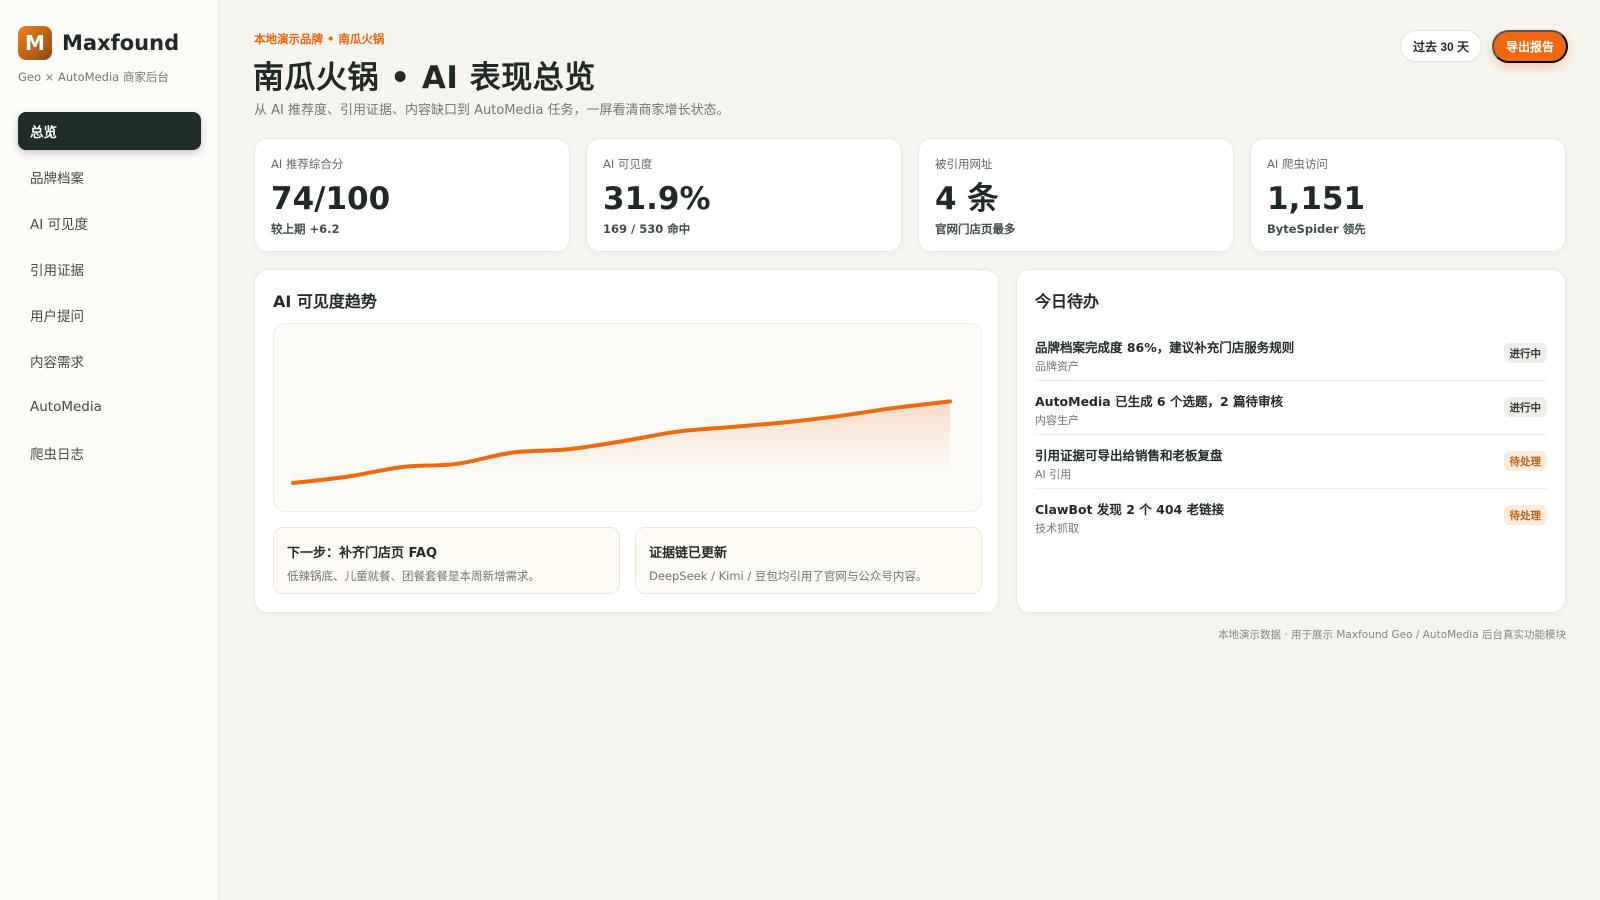 This screenshot has height=900, width=1600. Describe the element at coordinates (1067, 301) in the screenshot. I see `todo-title: 今日待办` at that location.